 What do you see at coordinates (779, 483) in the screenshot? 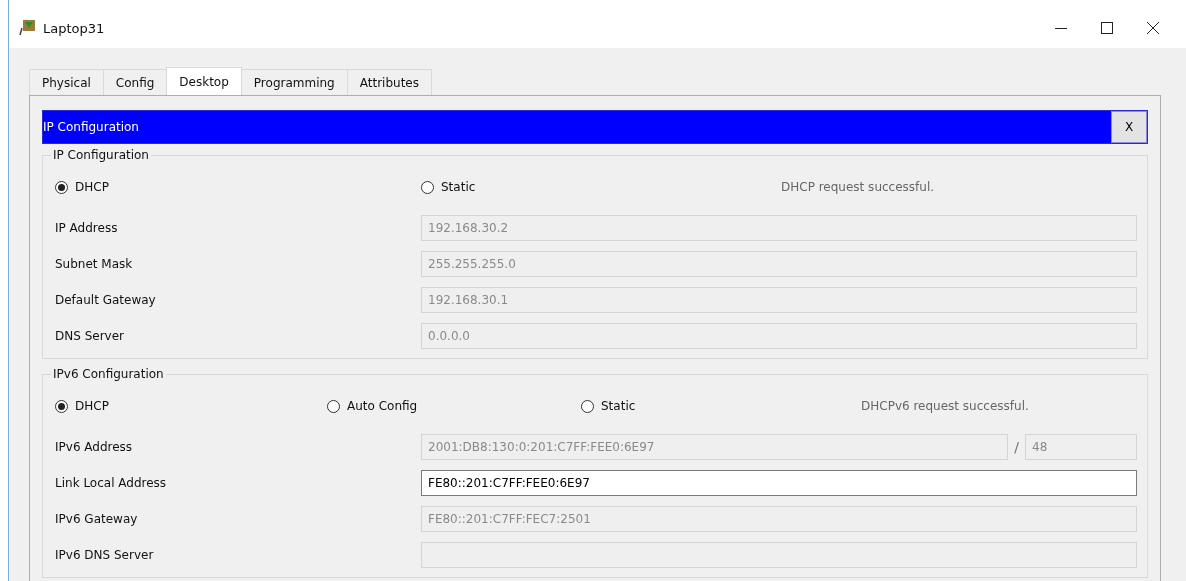
I see `text-field: FE80::201:C7FF:FEE0:6E97` at bounding box center [779, 483].